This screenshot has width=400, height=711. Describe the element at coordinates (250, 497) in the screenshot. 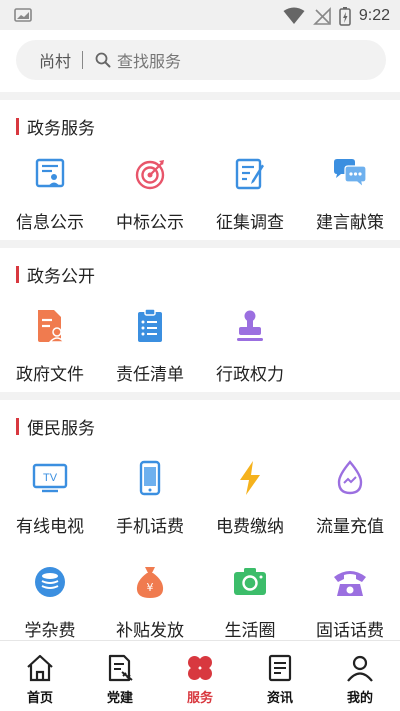

I see `service-electricity: 电费缴纳` at that location.